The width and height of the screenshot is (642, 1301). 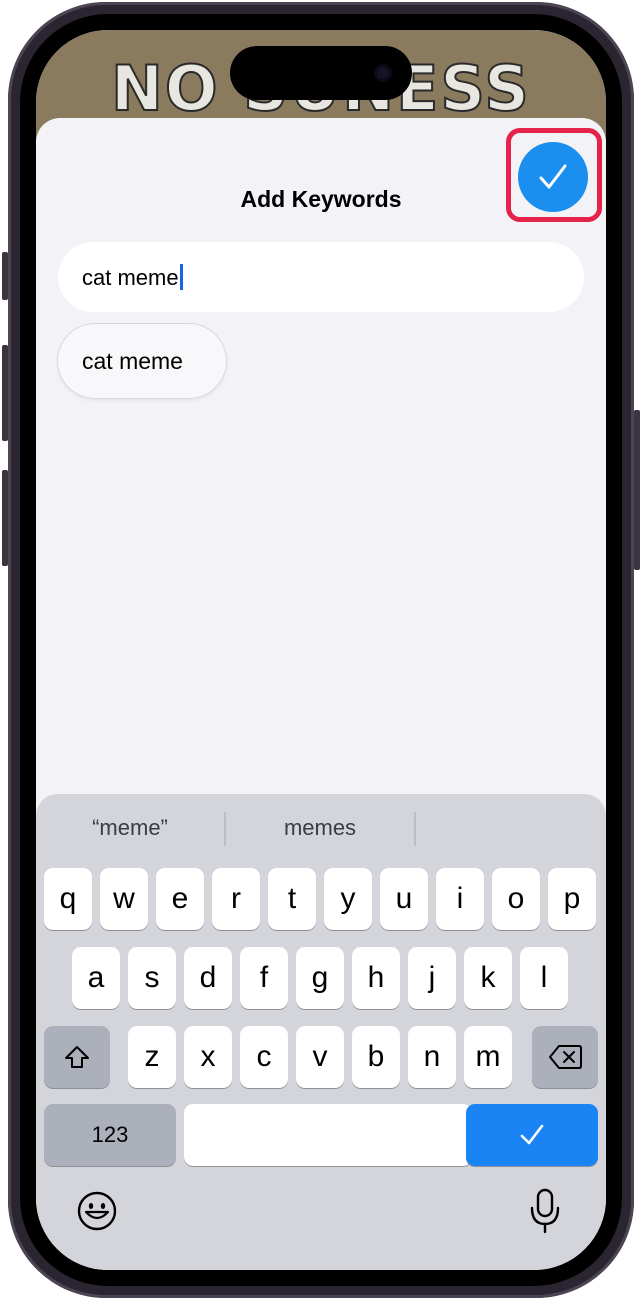 I want to click on key-x: x, so click(x=208, y=1057).